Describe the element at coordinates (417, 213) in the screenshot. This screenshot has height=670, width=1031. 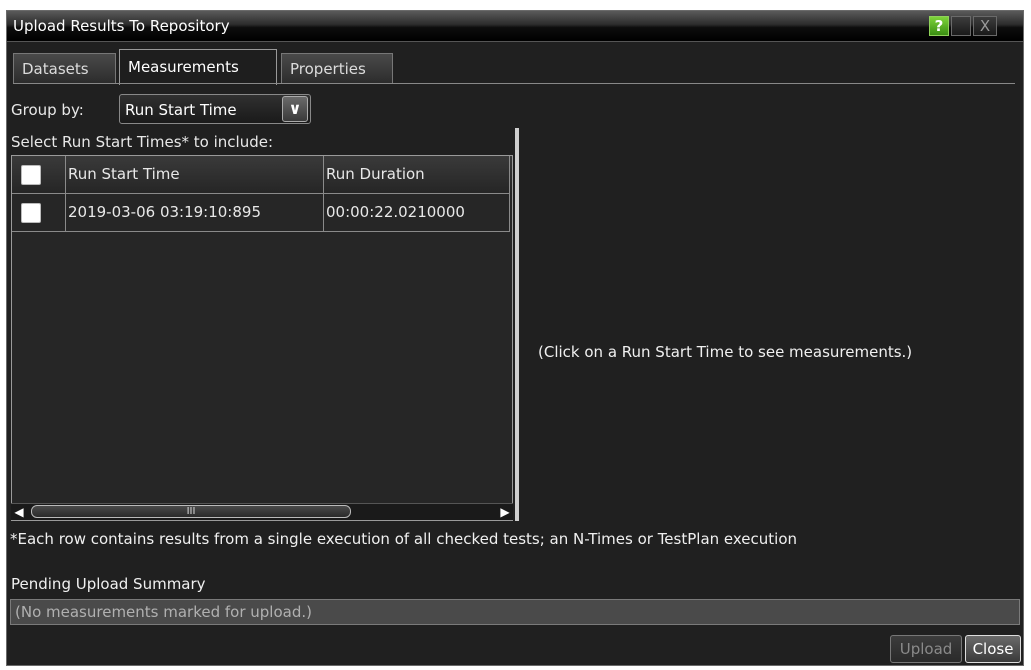
I see `run-duration-cell: 00:00:22.0210000` at that location.